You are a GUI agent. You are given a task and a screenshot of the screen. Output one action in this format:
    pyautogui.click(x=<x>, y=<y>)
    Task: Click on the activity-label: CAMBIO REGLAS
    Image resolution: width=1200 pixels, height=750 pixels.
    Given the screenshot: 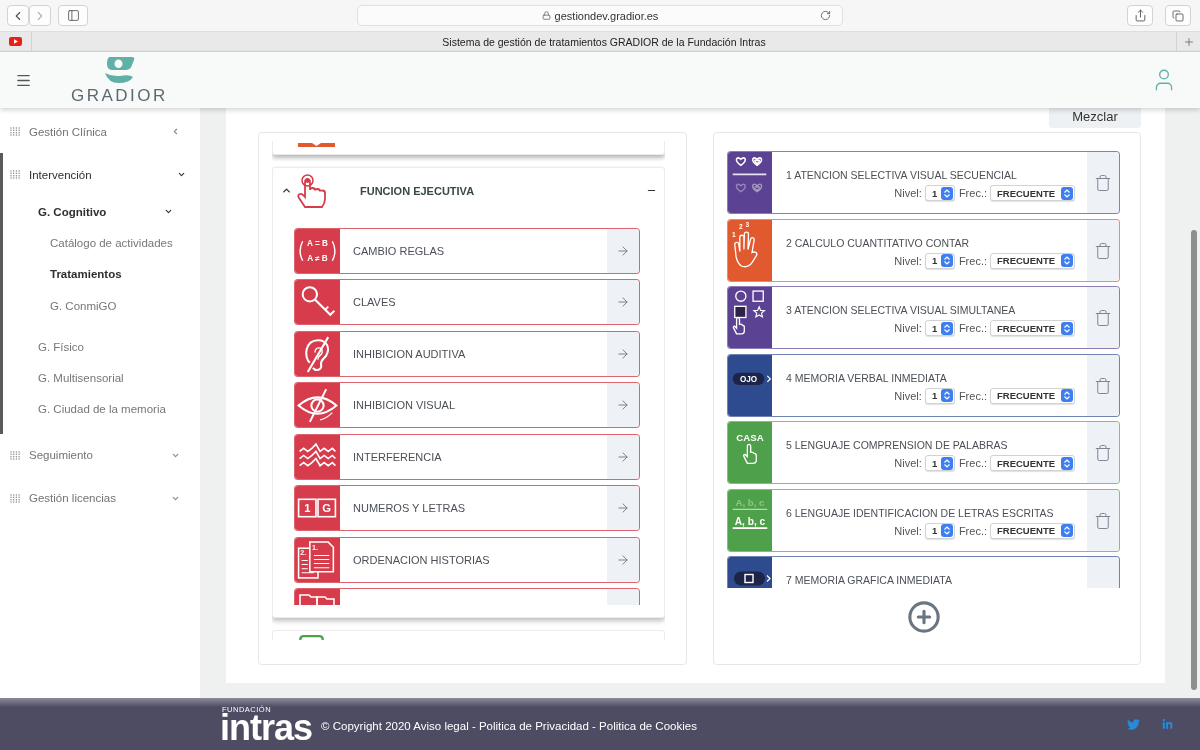 What is the action you would take?
    pyautogui.click(x=399, y=250)
    